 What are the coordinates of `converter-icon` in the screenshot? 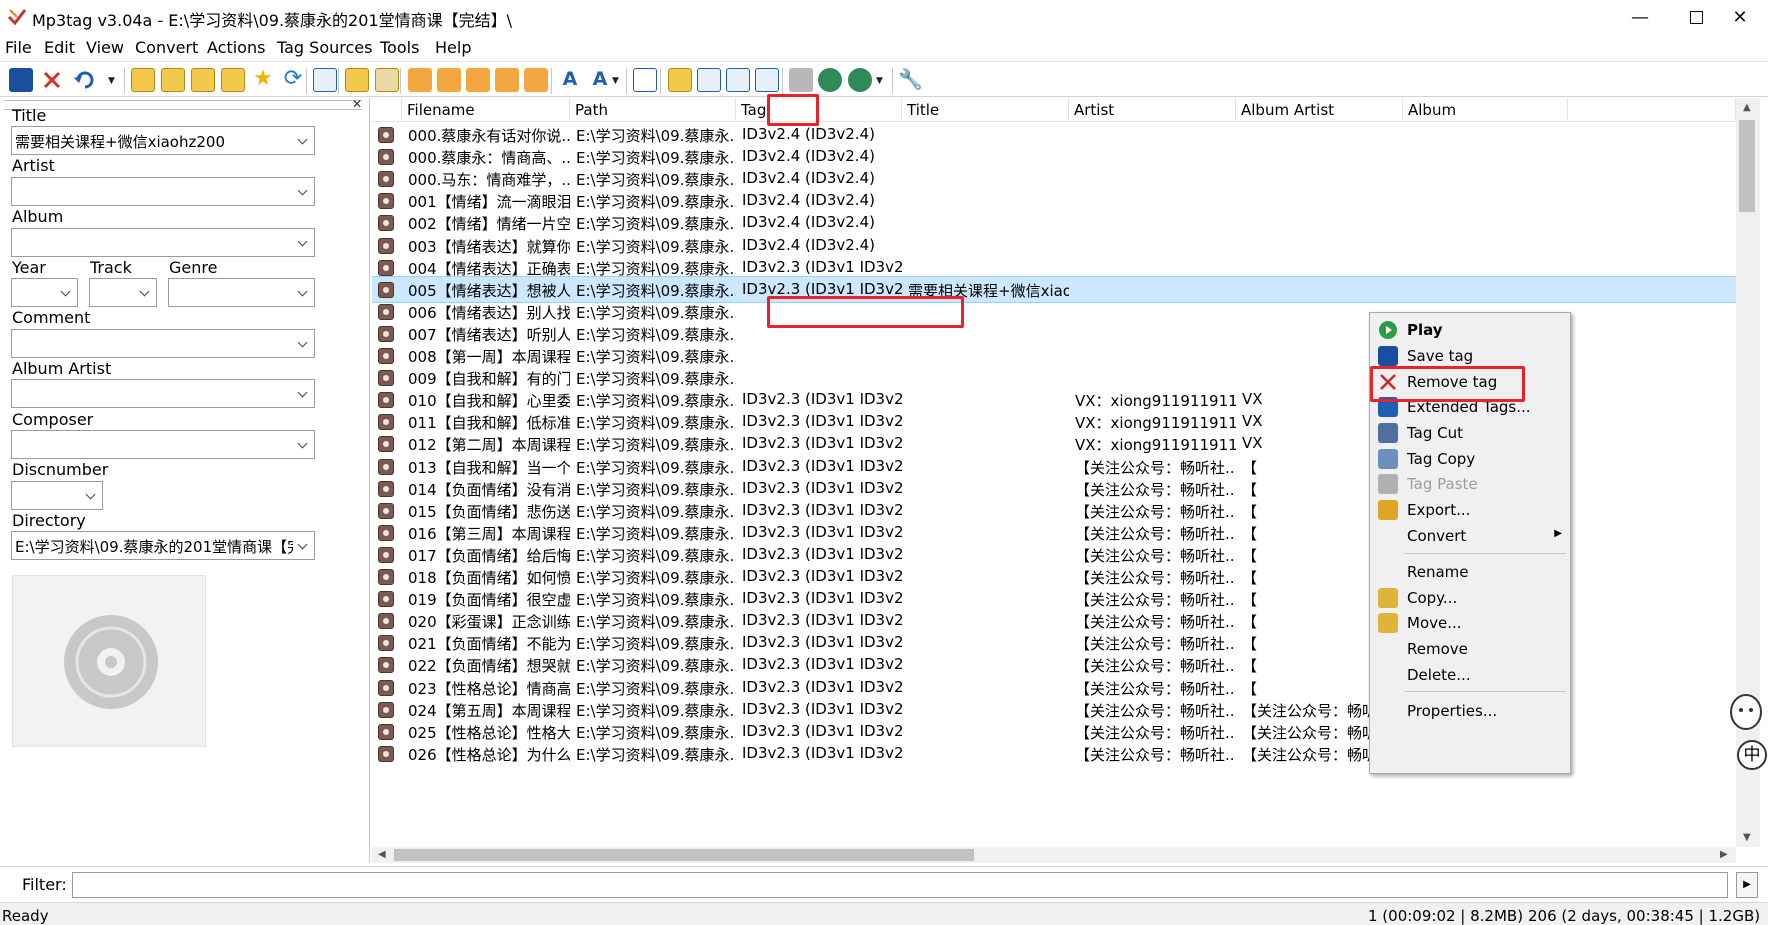 It's located at (801, 80).